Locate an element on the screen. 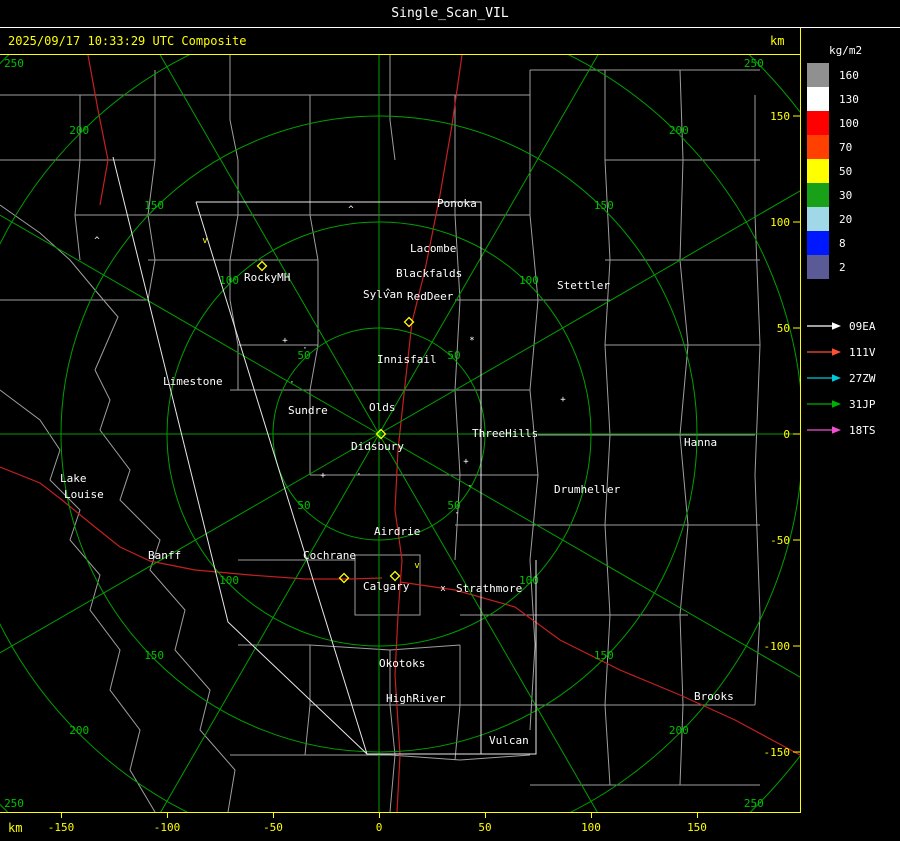 The height and width of the screenshot is (841, 900). city-label: Strathmore is located at coordinates (489, 588).